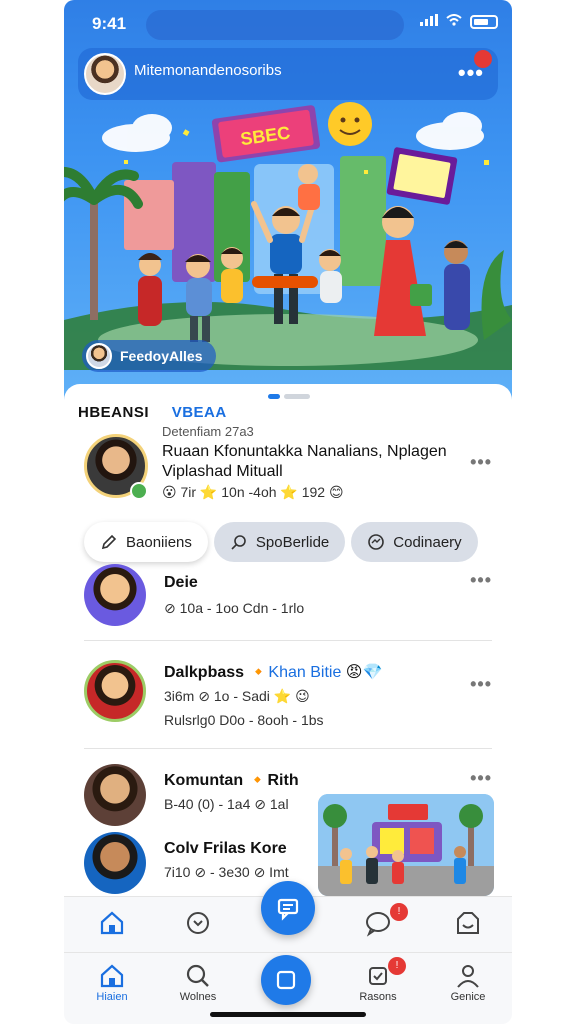  What do you see at coordinates (161, 356) in the screenshot?
I see `hero-chip-label: FeedoyAlles` at bounding box center [161, 356].